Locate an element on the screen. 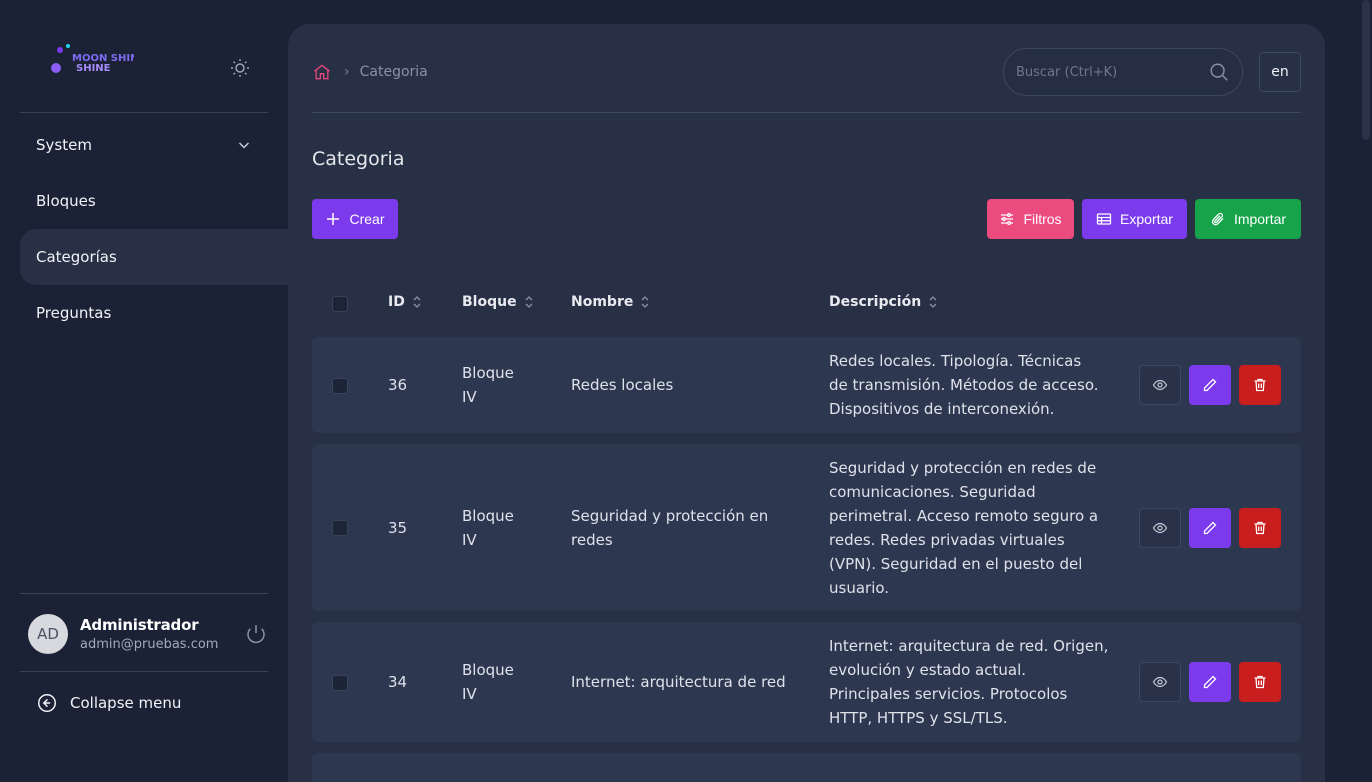  column-header-label: Nombre is located at coordinates (602, 302).